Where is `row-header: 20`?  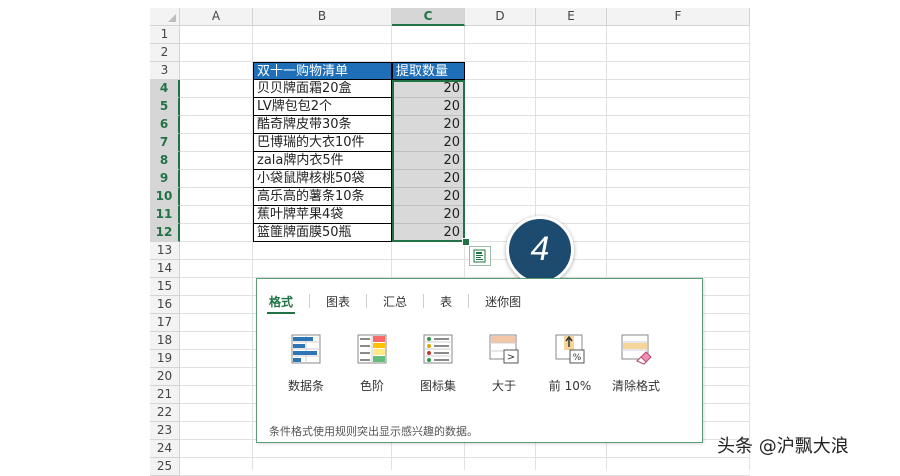
row-header: 20 is located at coordinates (165, 377).